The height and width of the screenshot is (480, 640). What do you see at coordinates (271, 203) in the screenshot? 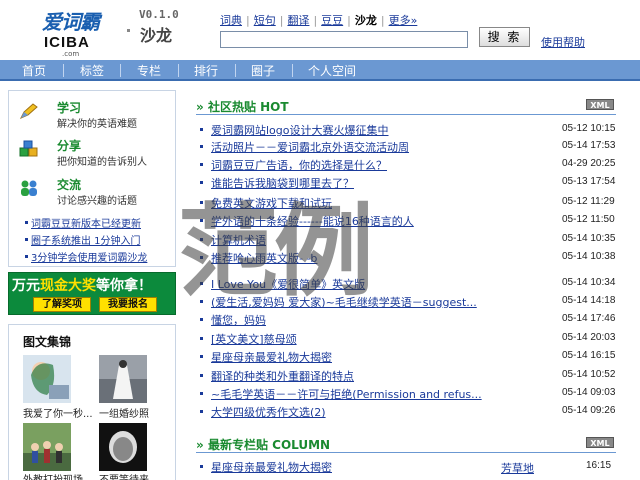
I see `post-title: 免费英文游戏下载和试玩` at bounding box center [271, 203].